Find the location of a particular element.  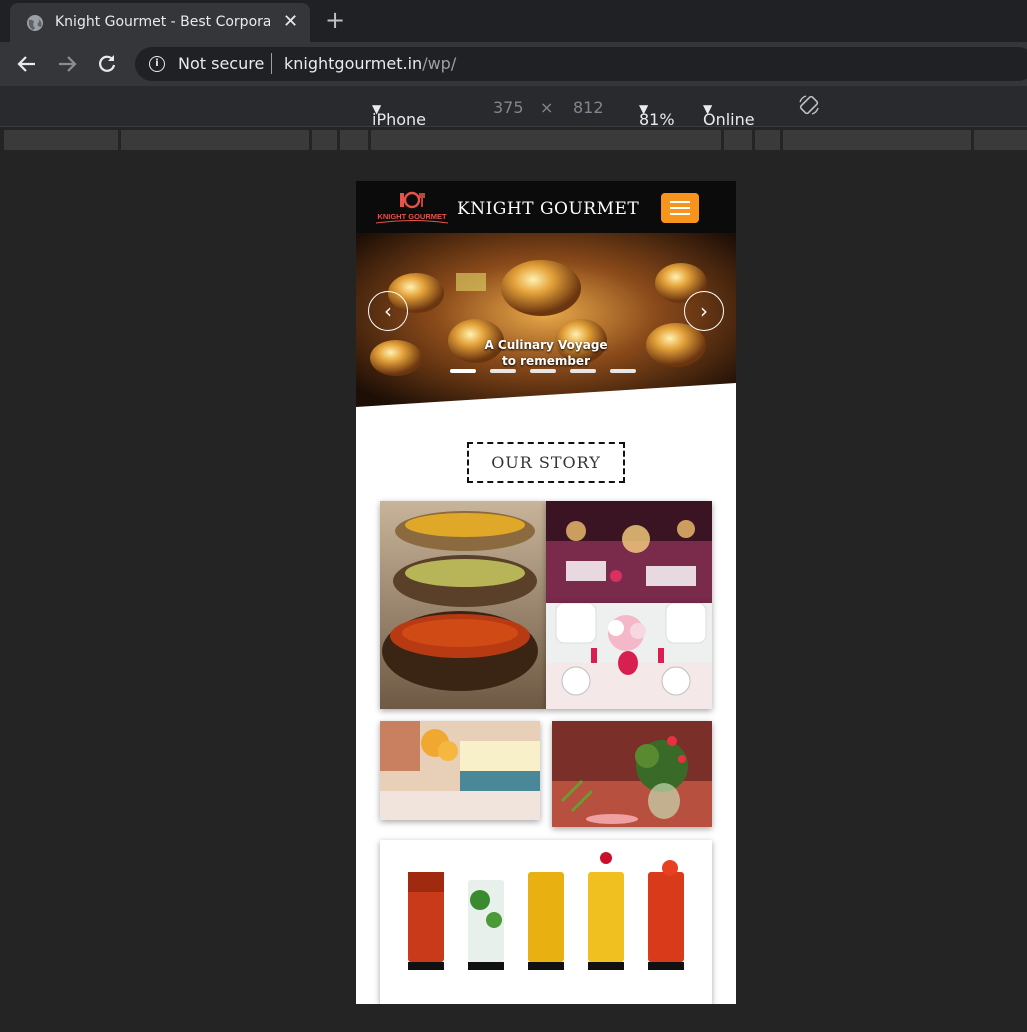

media-query-bar is located at coordinates (513, 139).